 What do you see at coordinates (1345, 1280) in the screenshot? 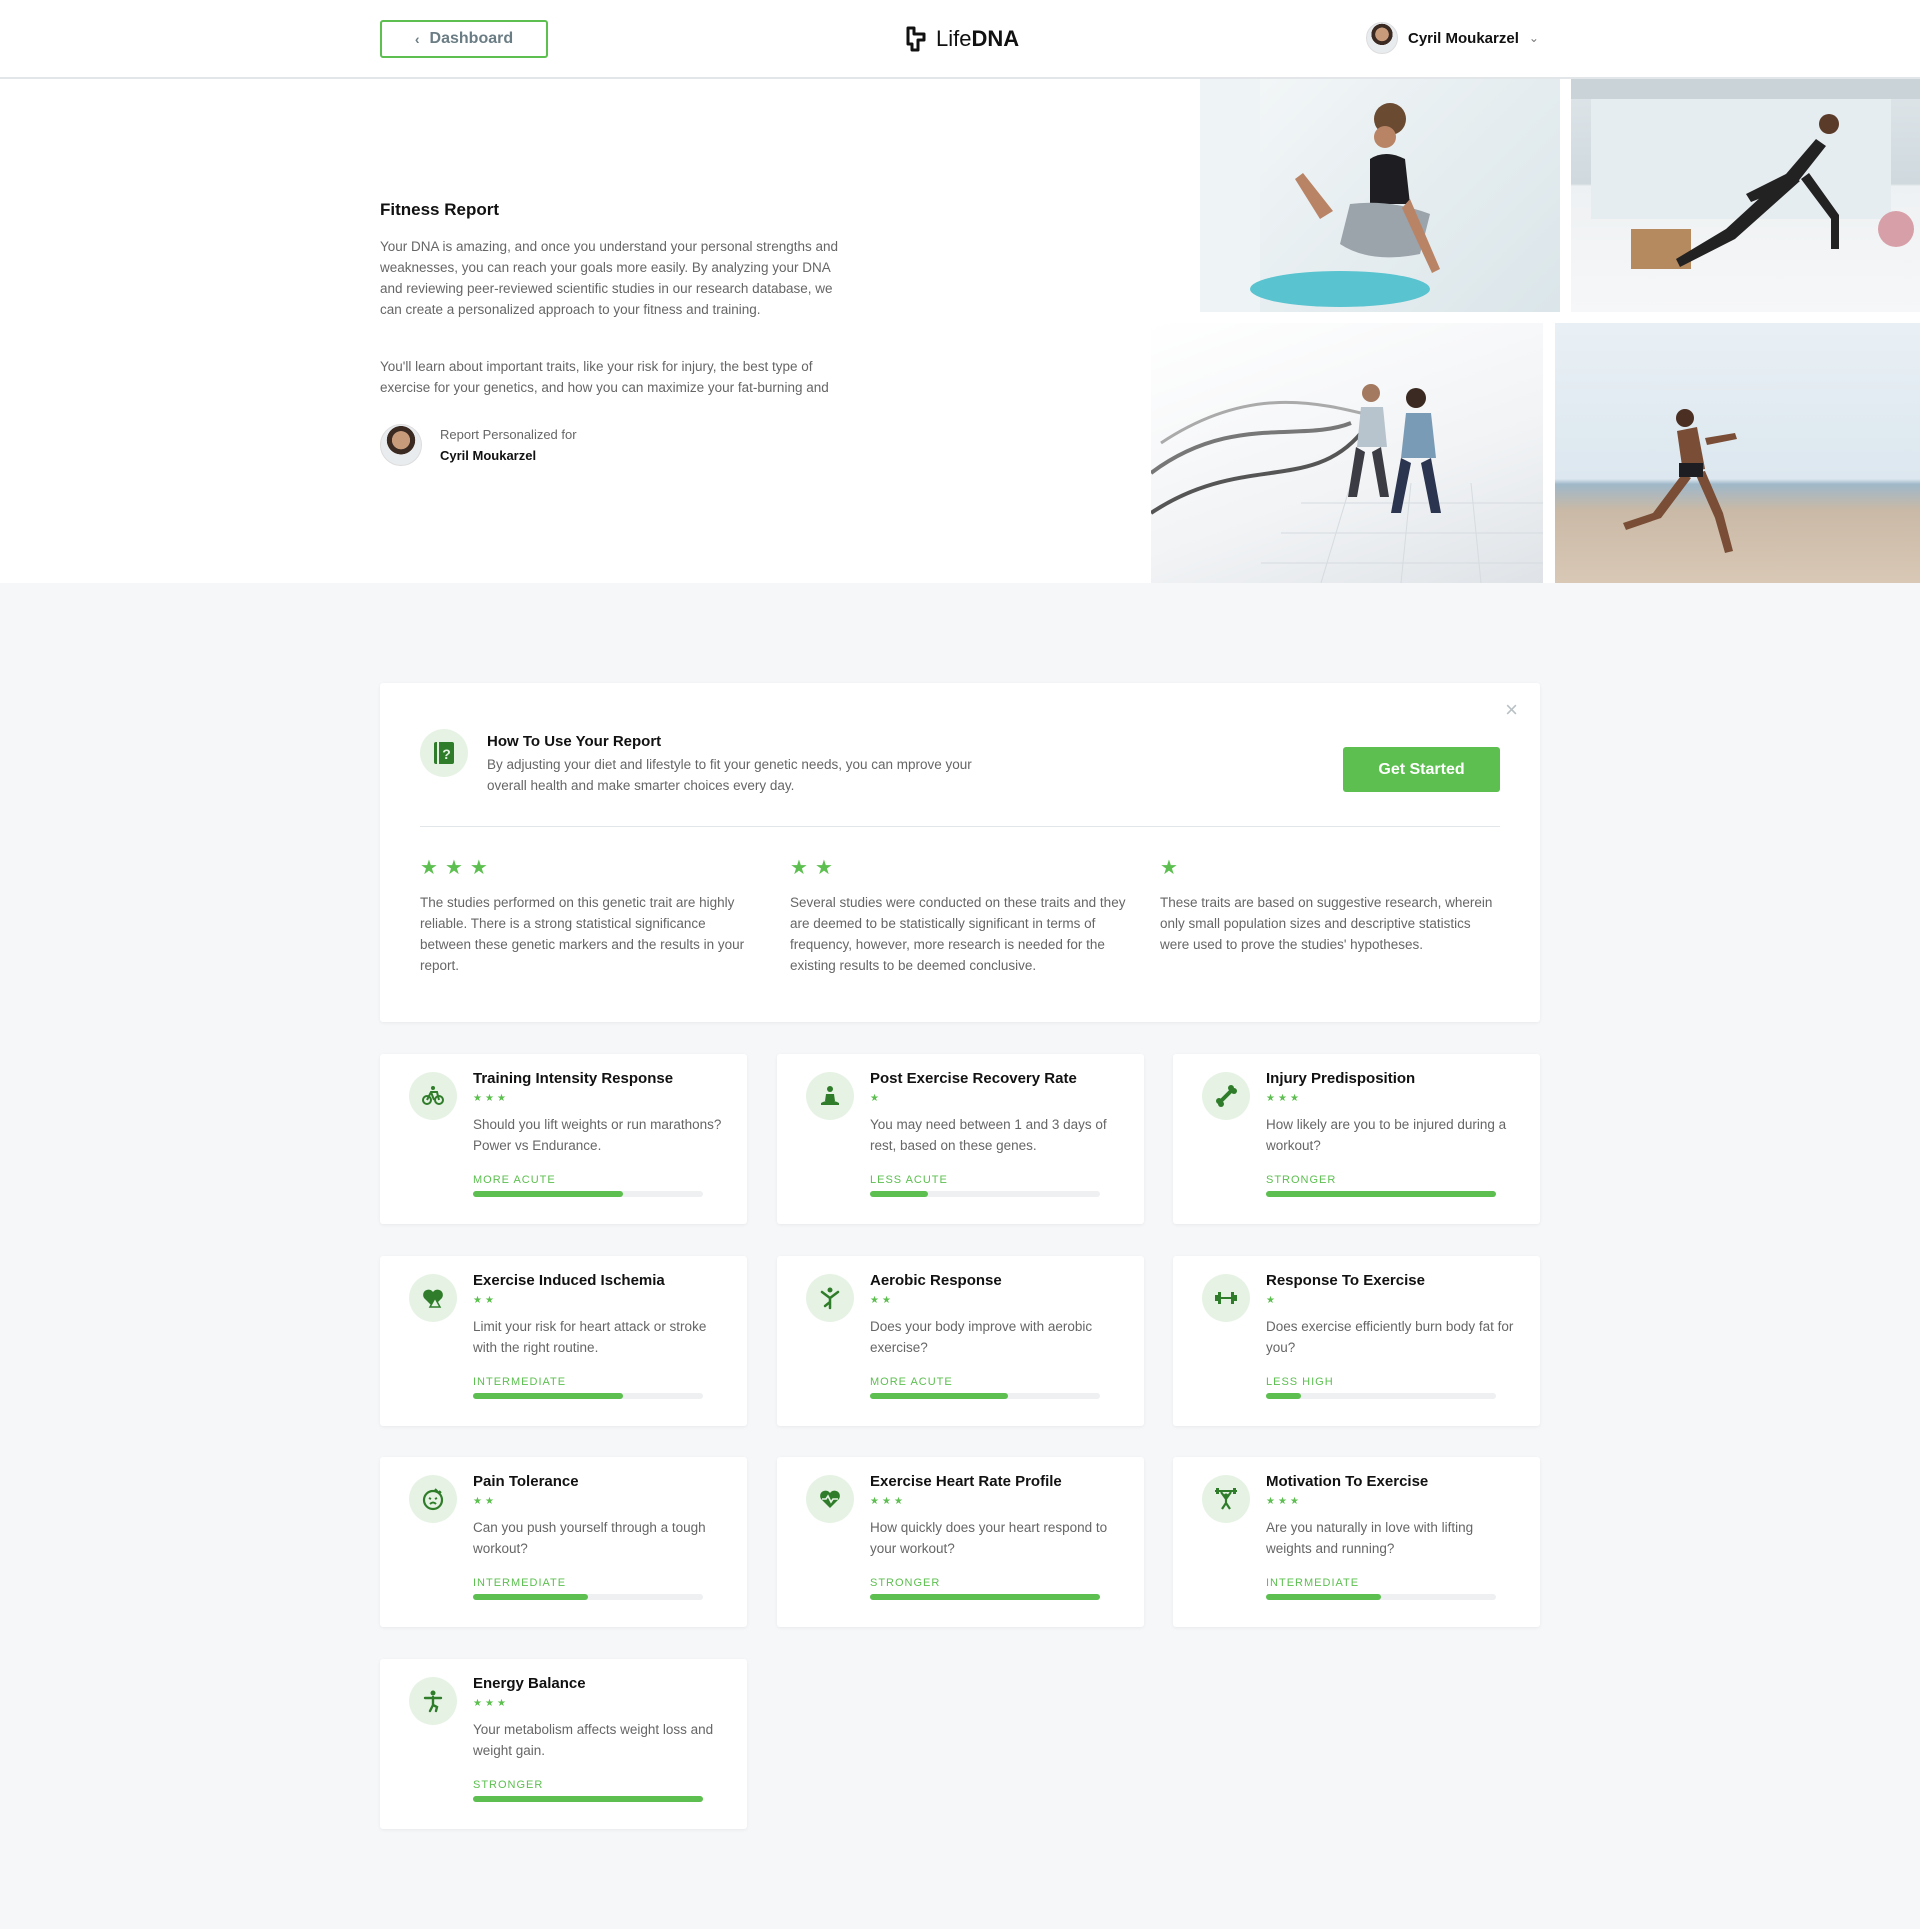
I see `trait-title: Response To Exercise` at bounding box center [1345, 1280].